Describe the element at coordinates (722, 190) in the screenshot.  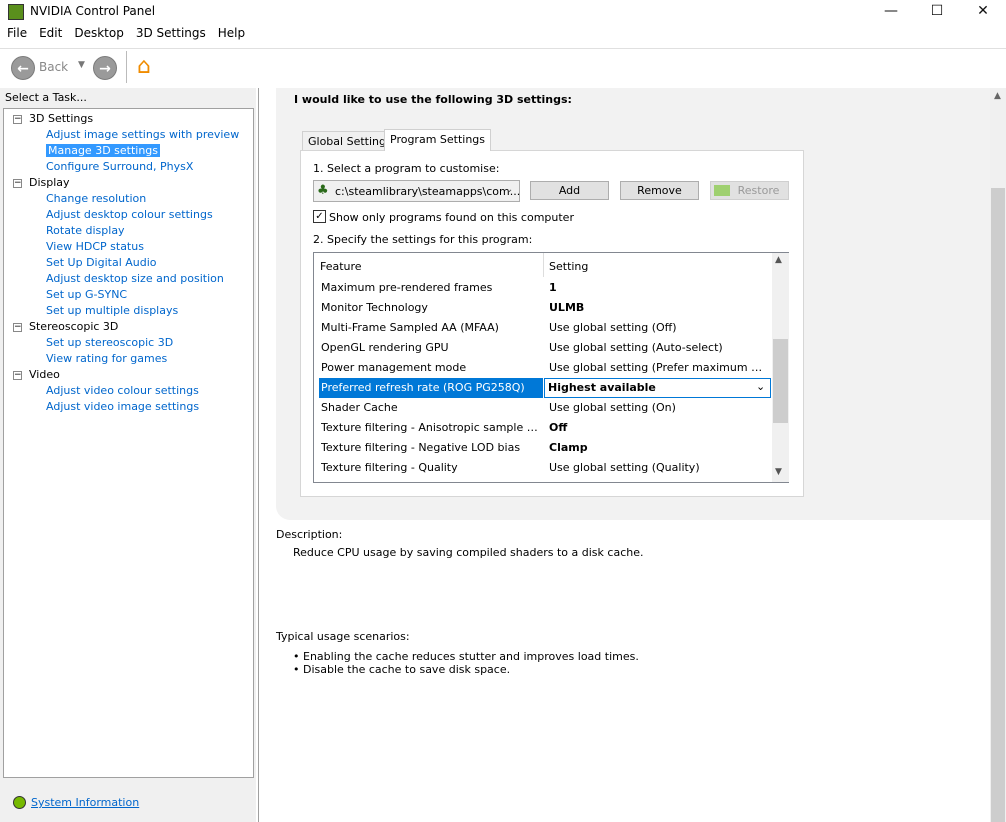
I see `nvidia-logo-icon` at that location.